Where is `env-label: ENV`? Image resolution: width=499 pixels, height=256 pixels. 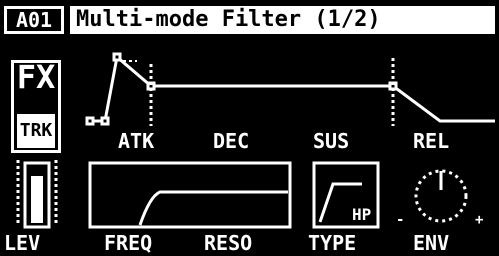
env-label: ENV is located at coordinates (431, 243).